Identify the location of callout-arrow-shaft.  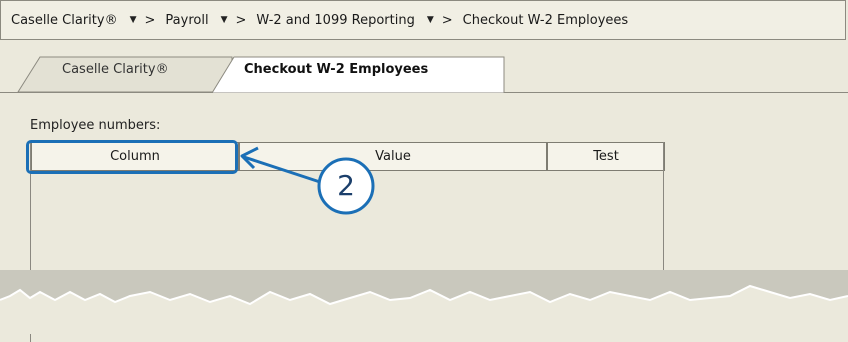
(282, 169).